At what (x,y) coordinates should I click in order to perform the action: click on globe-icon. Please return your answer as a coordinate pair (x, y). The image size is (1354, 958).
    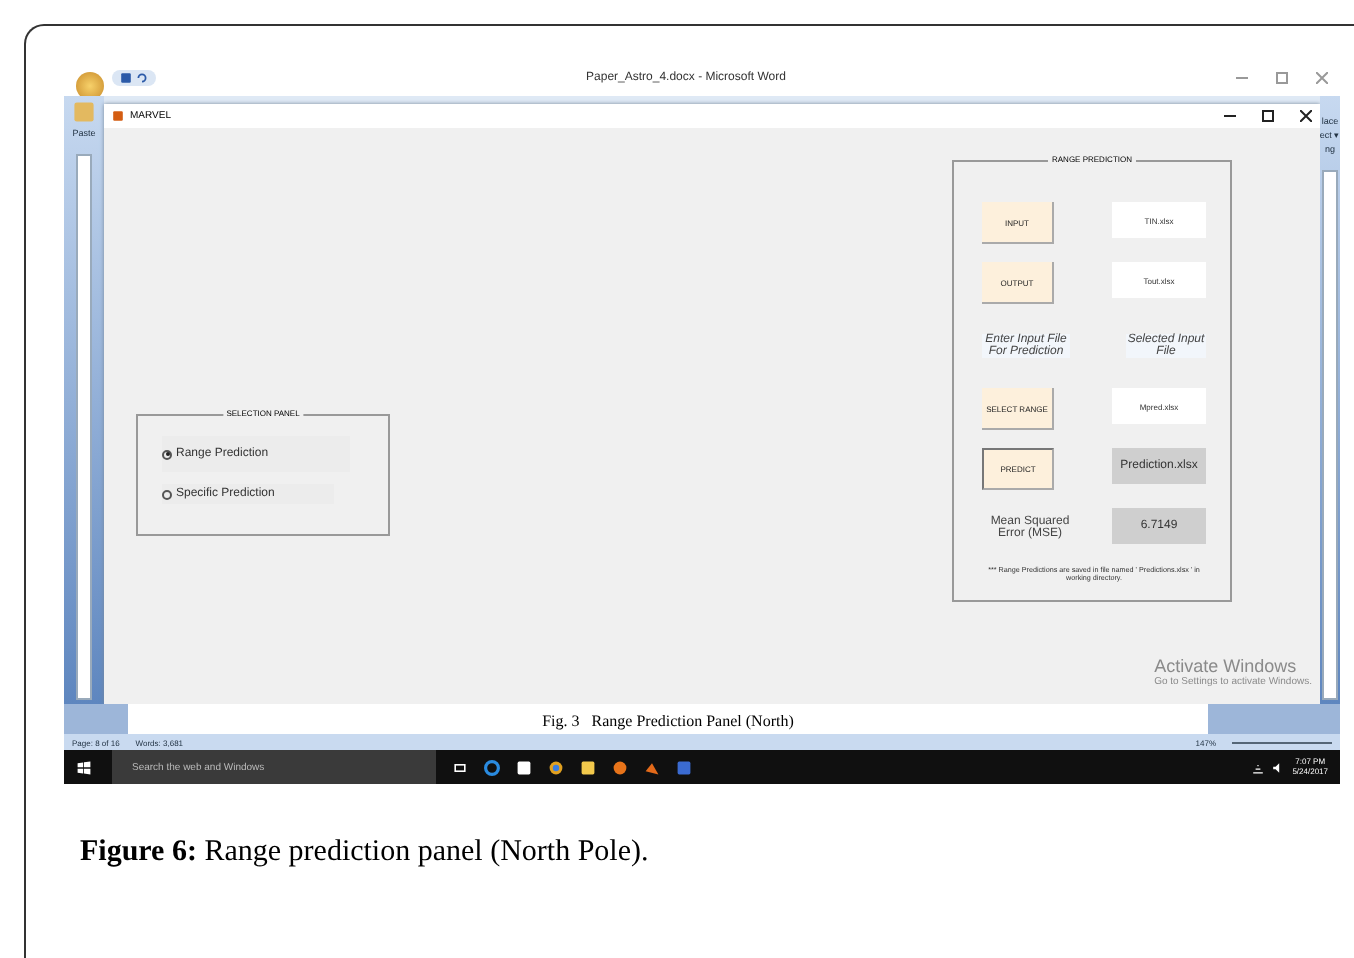
    Looking at the image, I should click on (556, 767).